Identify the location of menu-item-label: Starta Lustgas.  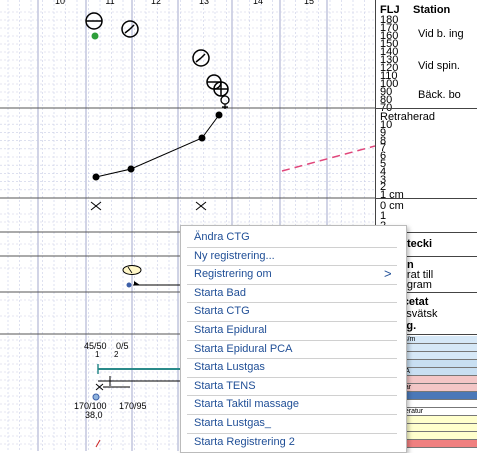
(229, 367).